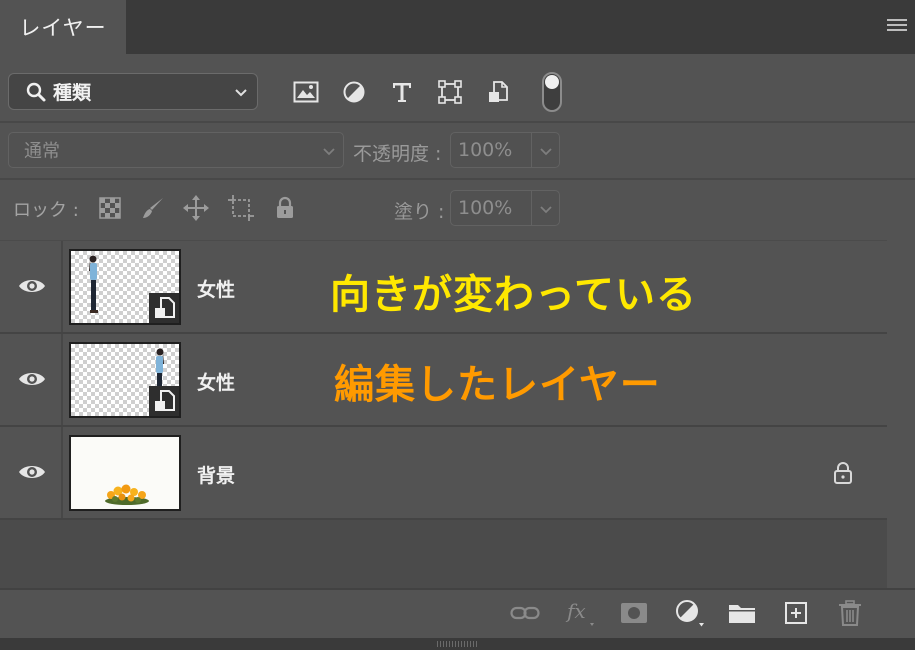 The image size is (915, 650). What do you see at coordinates (450, 92) in the screenshot?
I see `shape-layer-filter-icon` at bounding box center [450, 92].